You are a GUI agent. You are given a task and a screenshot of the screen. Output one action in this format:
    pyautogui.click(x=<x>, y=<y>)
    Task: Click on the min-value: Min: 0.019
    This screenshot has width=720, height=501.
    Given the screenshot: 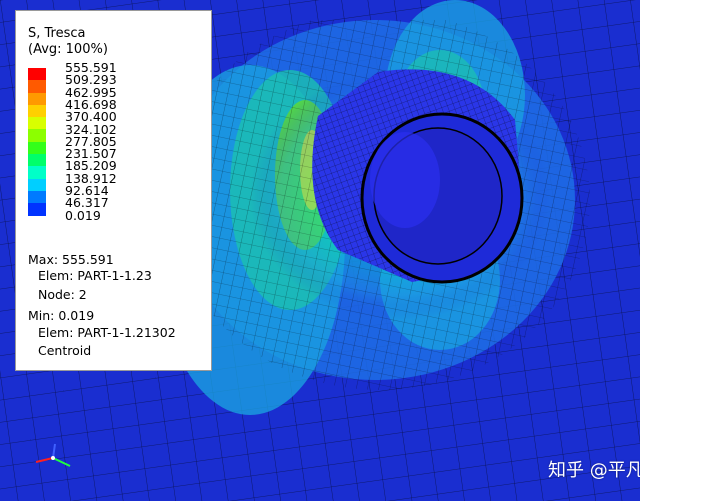 What is the action you would take?
    pyautogui.click(x=61, y=315)
    